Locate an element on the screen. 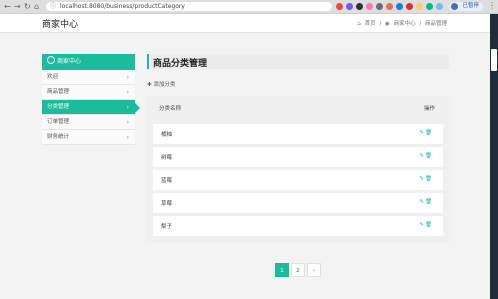  sidebar-item-orders: 订单管理 › is located at coordinates (88, 122).